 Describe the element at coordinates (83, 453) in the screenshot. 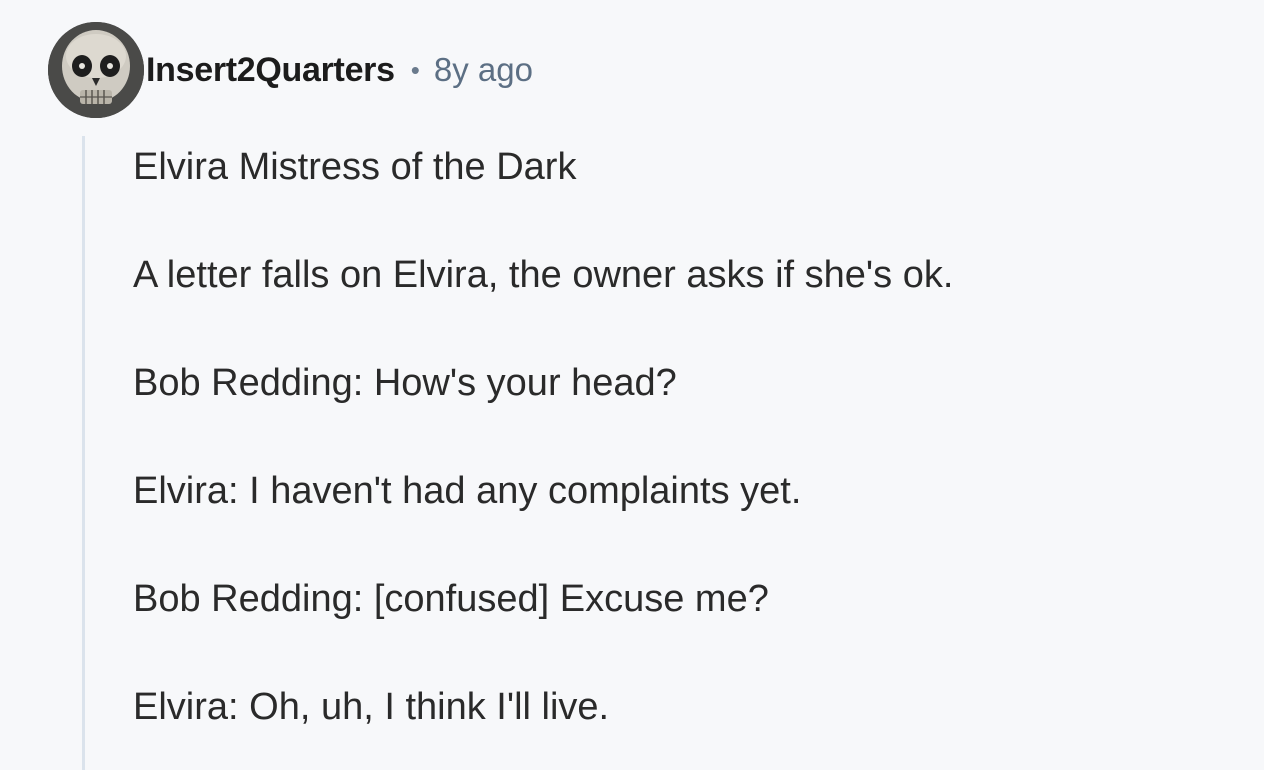

I see `thread-collapse-line` at that location.